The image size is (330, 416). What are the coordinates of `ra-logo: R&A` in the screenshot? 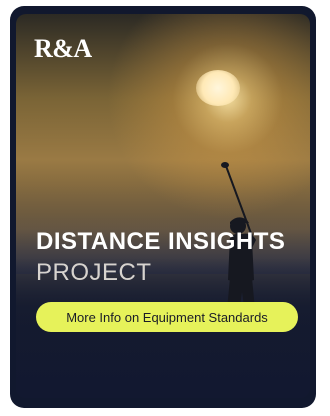 It's located at (63, 48).